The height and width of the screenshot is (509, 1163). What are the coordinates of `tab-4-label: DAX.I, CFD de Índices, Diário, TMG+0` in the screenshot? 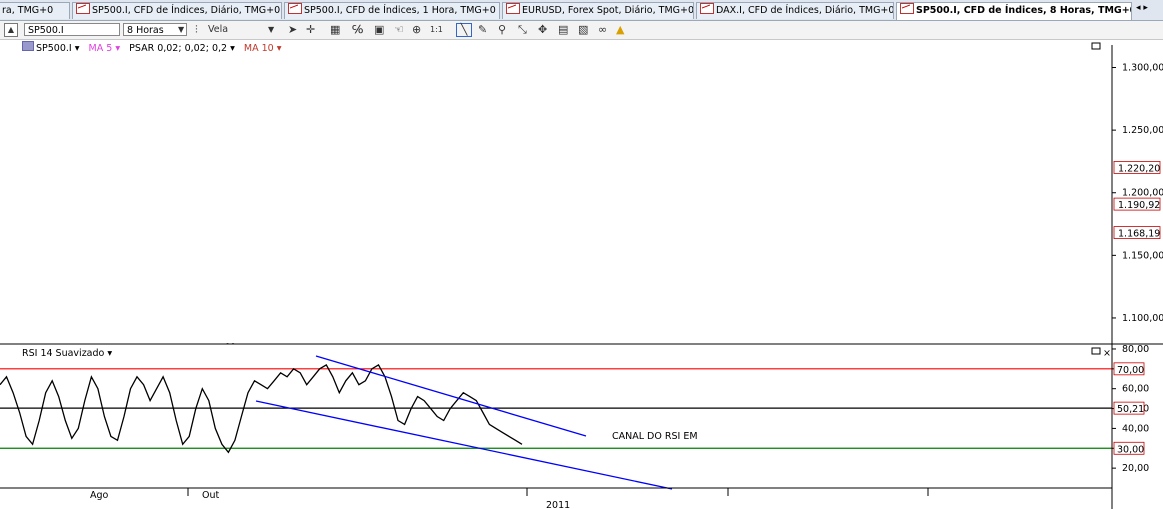 It's located at (805, 10).